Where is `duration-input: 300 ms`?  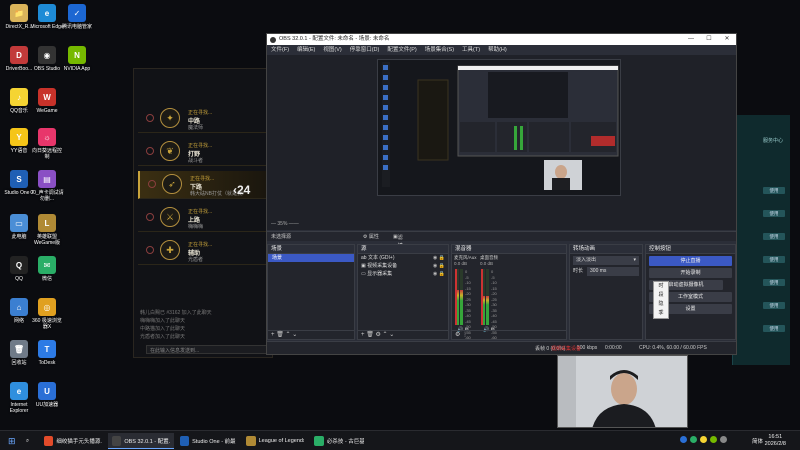 duration-input: 300 ms is located at coordinates (613, 271).